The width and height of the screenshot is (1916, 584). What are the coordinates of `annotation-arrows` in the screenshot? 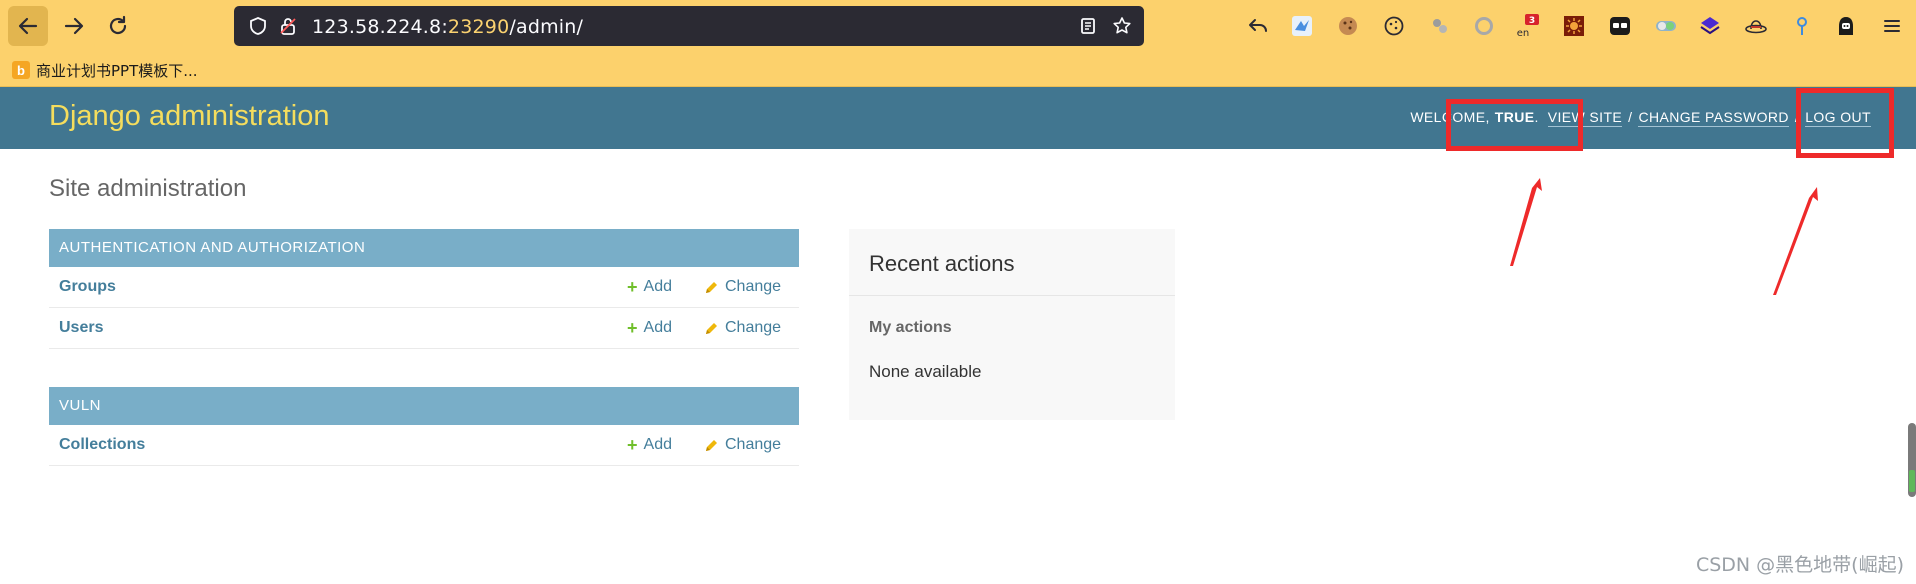 It's located at (1664, 236).